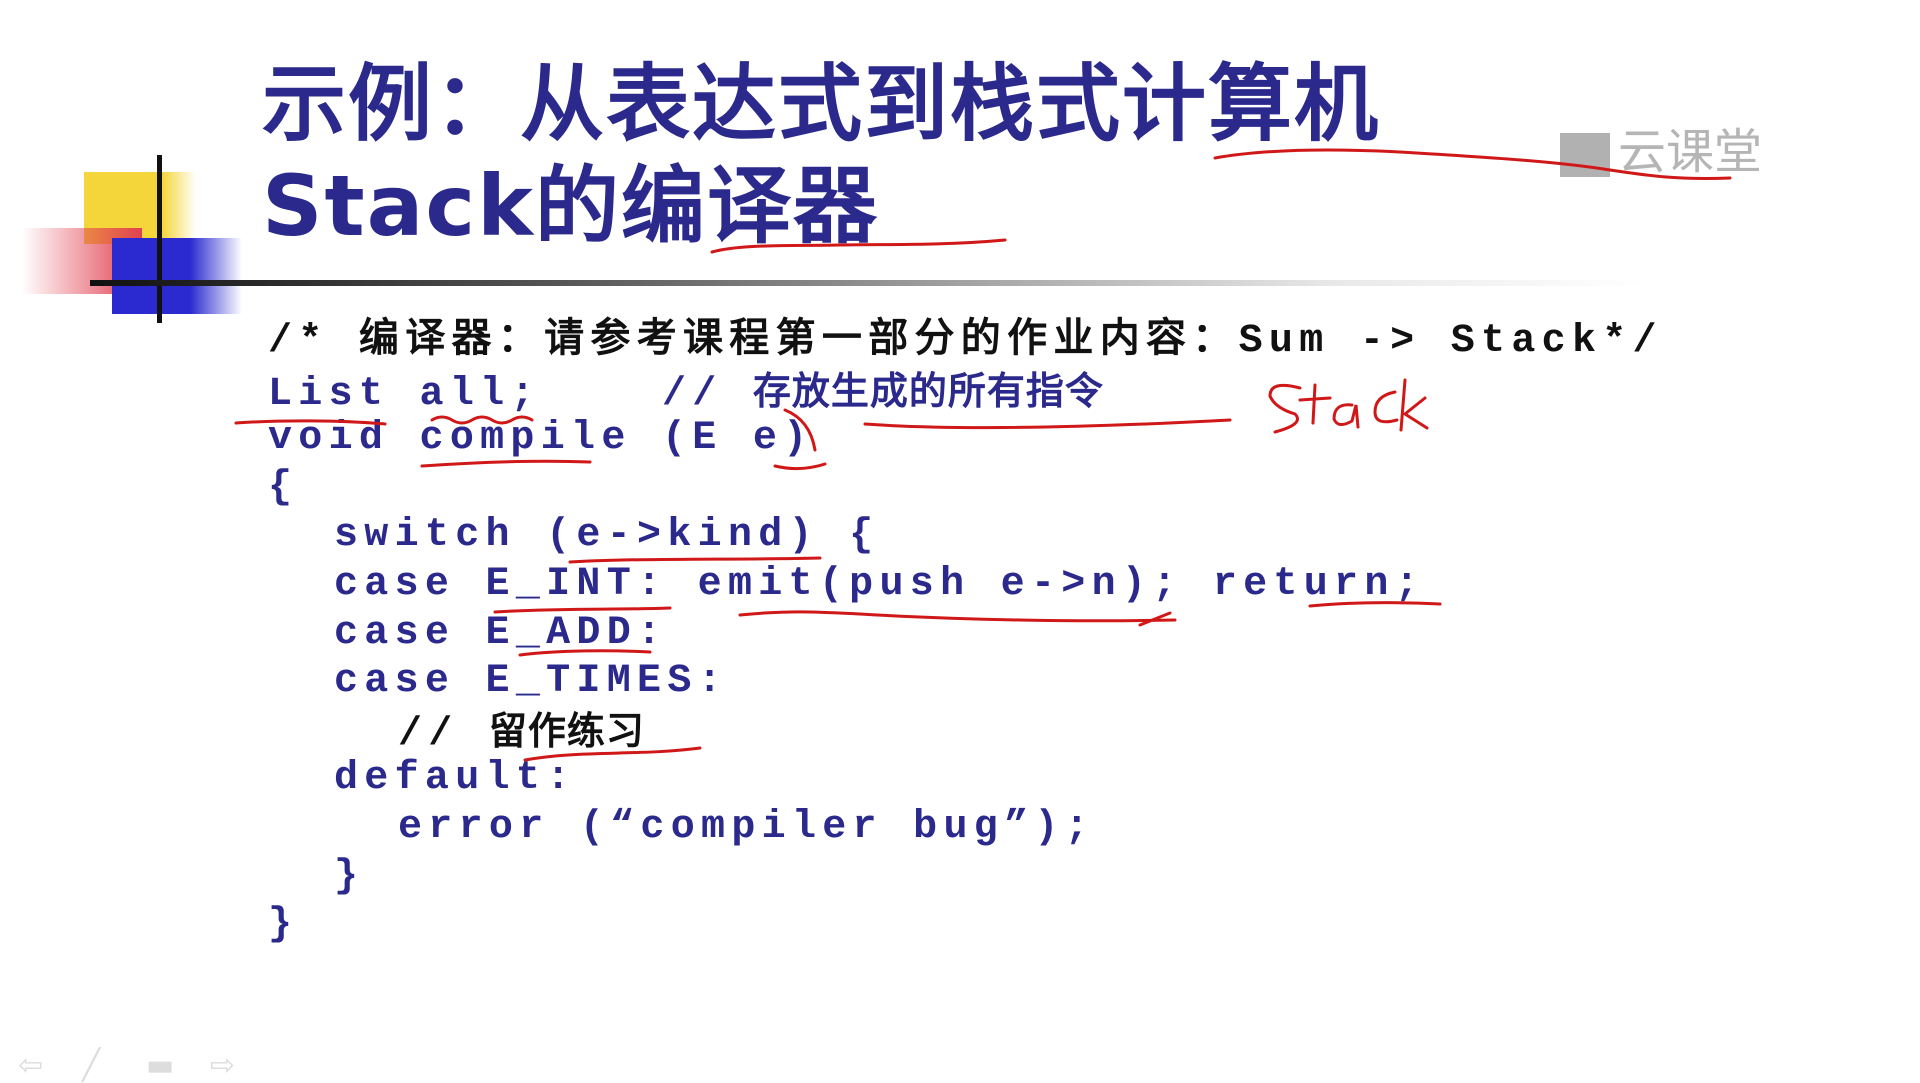  I want to click on code-text: case E_ADD:, so click(501, 633).